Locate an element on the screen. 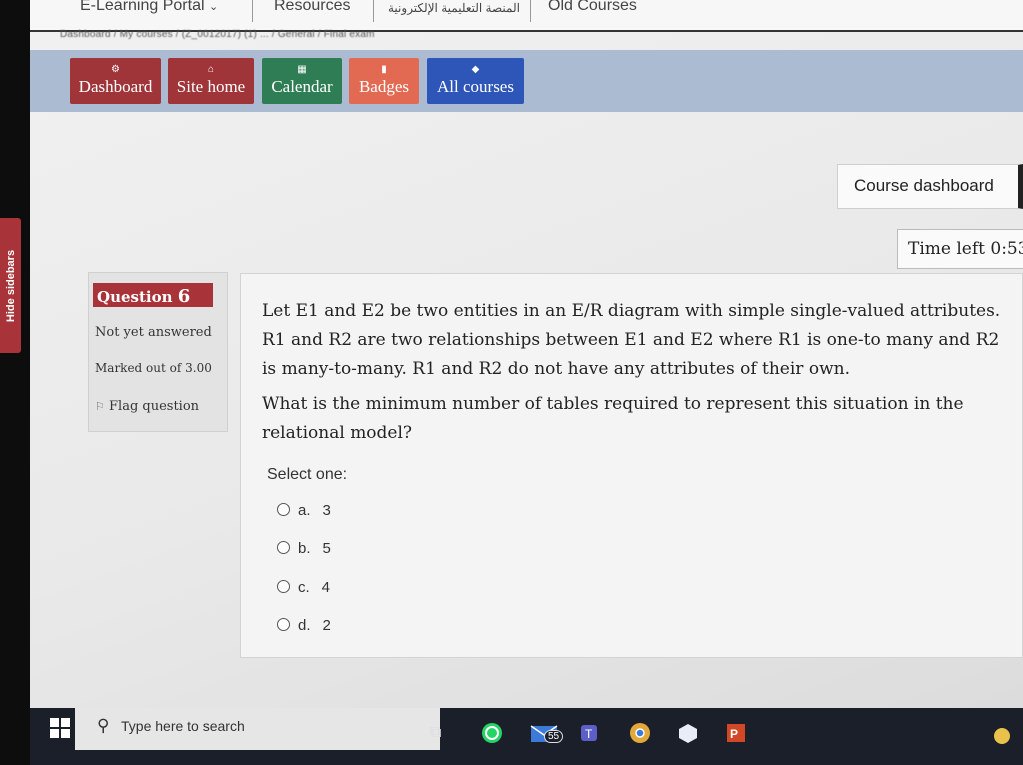  bookmark-icon: ▮ is located at coordinates (384, 69).